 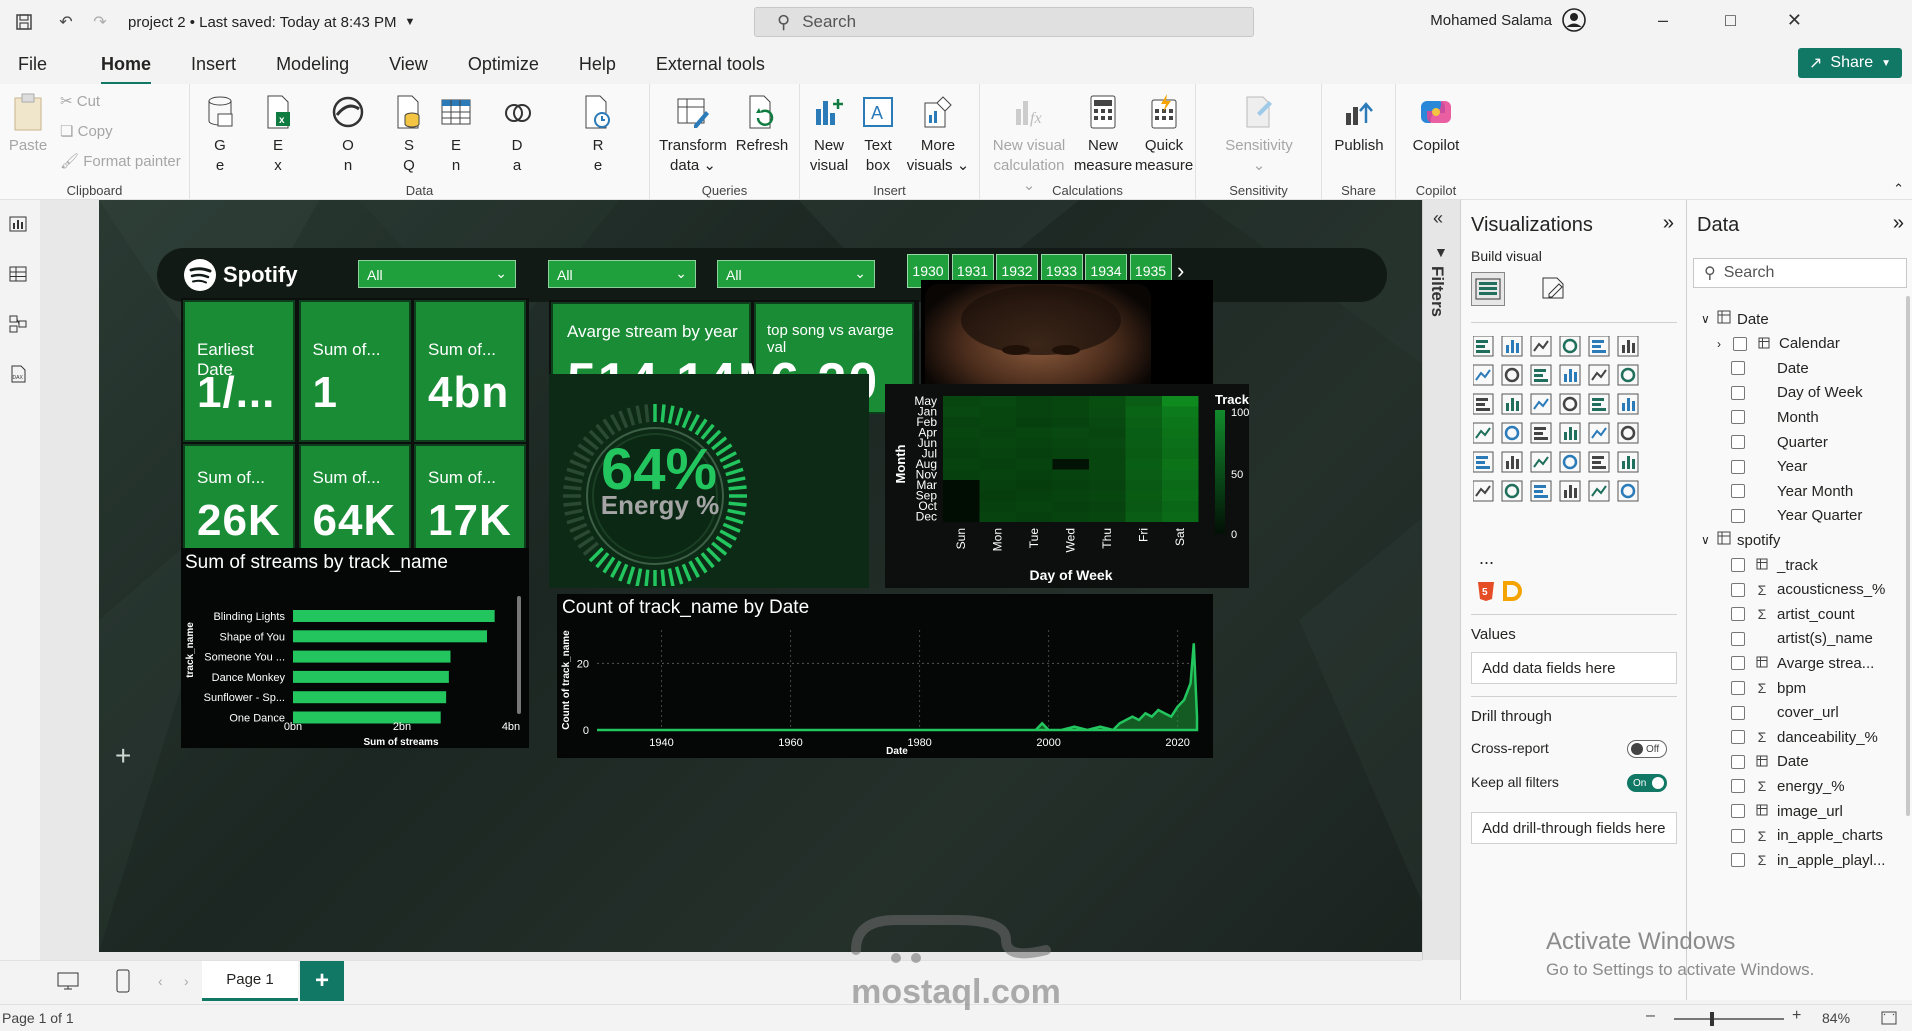 I want to click on r-visual-visual-icon, so click(x=1628, y=433).